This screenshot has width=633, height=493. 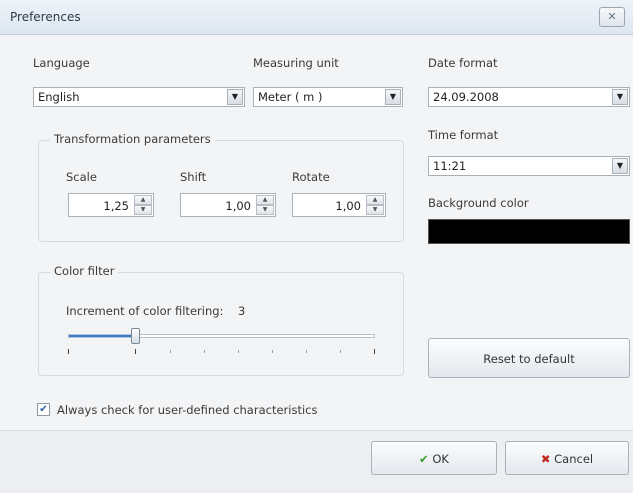 I want to click on slider-fill, so click(x=102, y=336).